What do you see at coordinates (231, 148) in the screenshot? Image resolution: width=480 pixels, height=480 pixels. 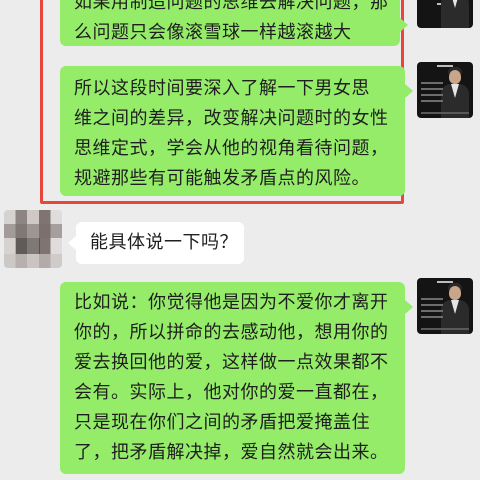 I see `message-line: 思维定式，学会从他的视角看待问题，` at bounding box center [231, 148].